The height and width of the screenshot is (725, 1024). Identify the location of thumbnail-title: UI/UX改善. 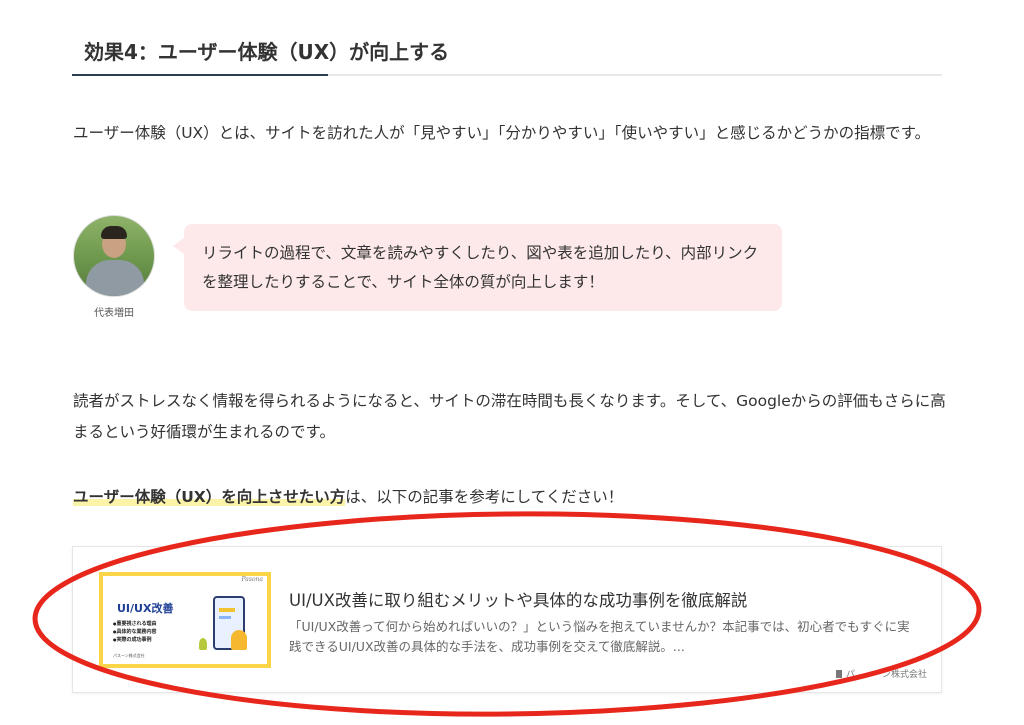
(145, 608).